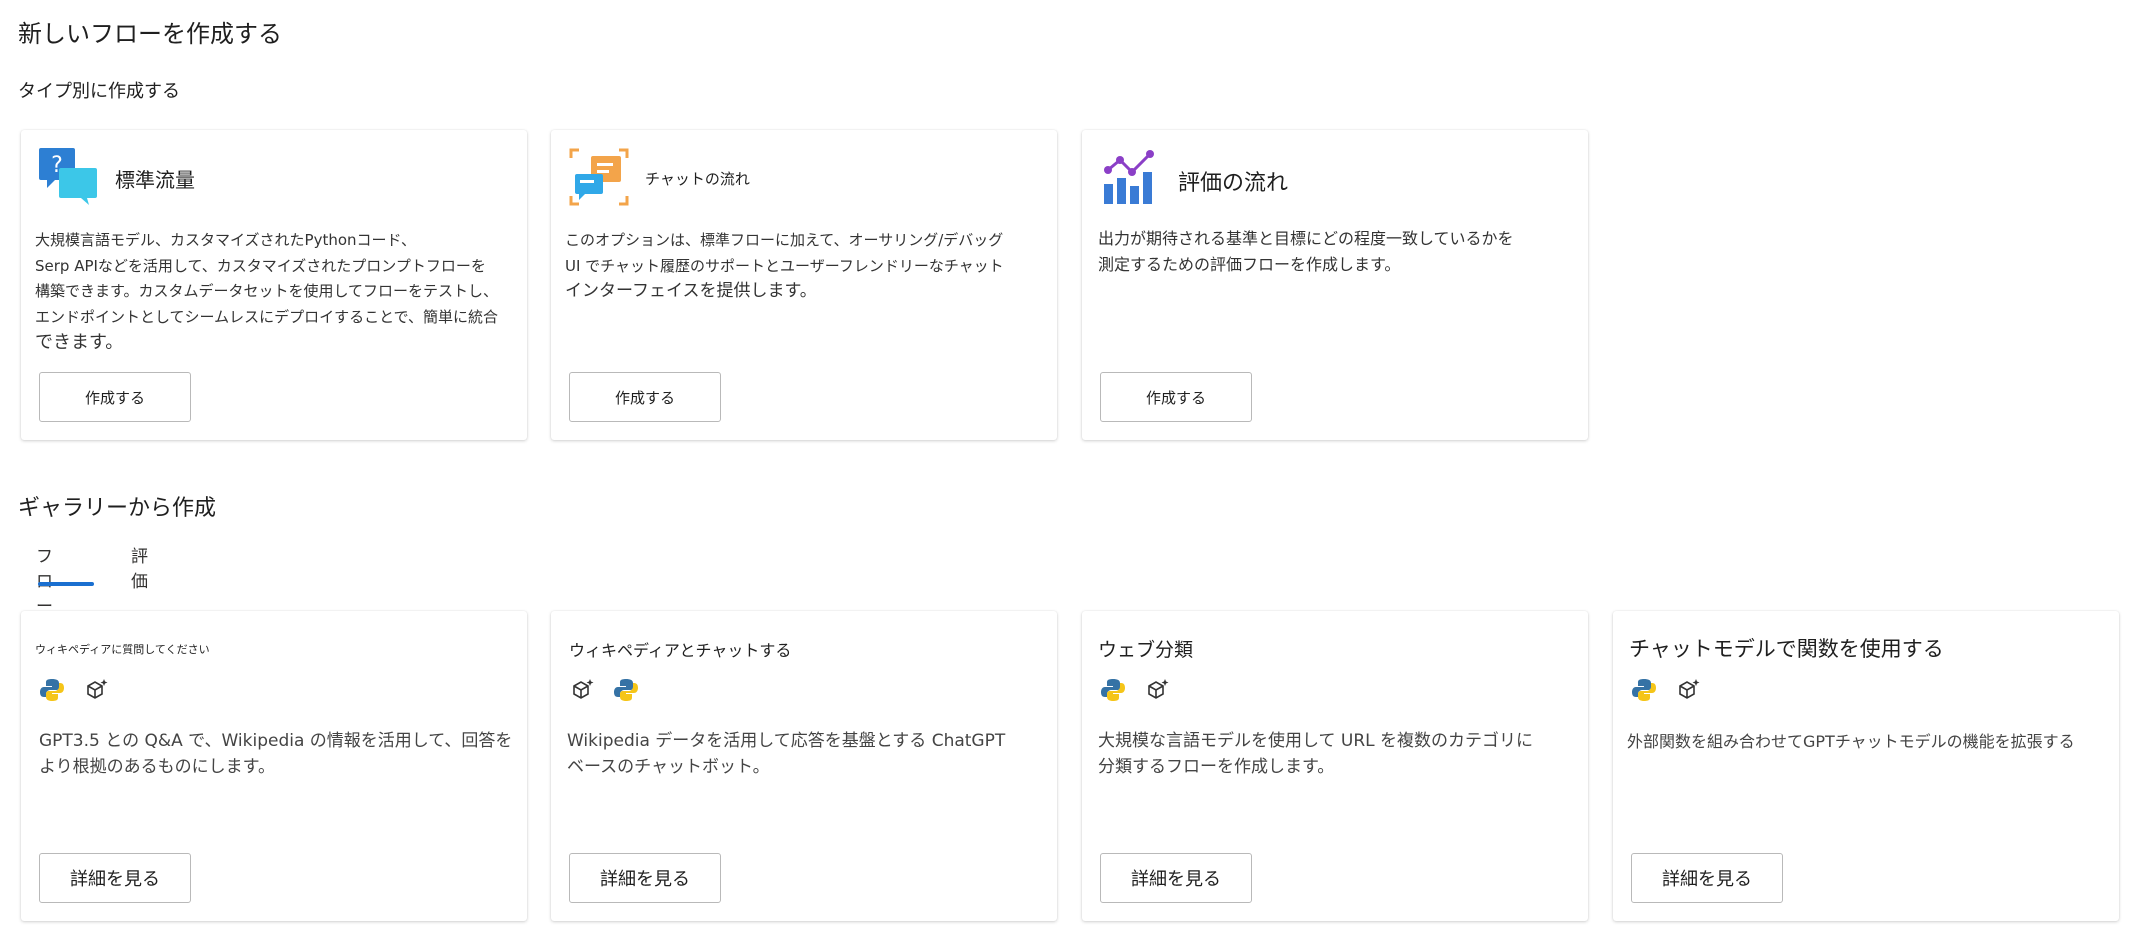  What do you see at coordinates (1233, 183) in the screenshot?
I see `evaluation-flow-title: 評価の流れ` at bounding box center [1233, 183].